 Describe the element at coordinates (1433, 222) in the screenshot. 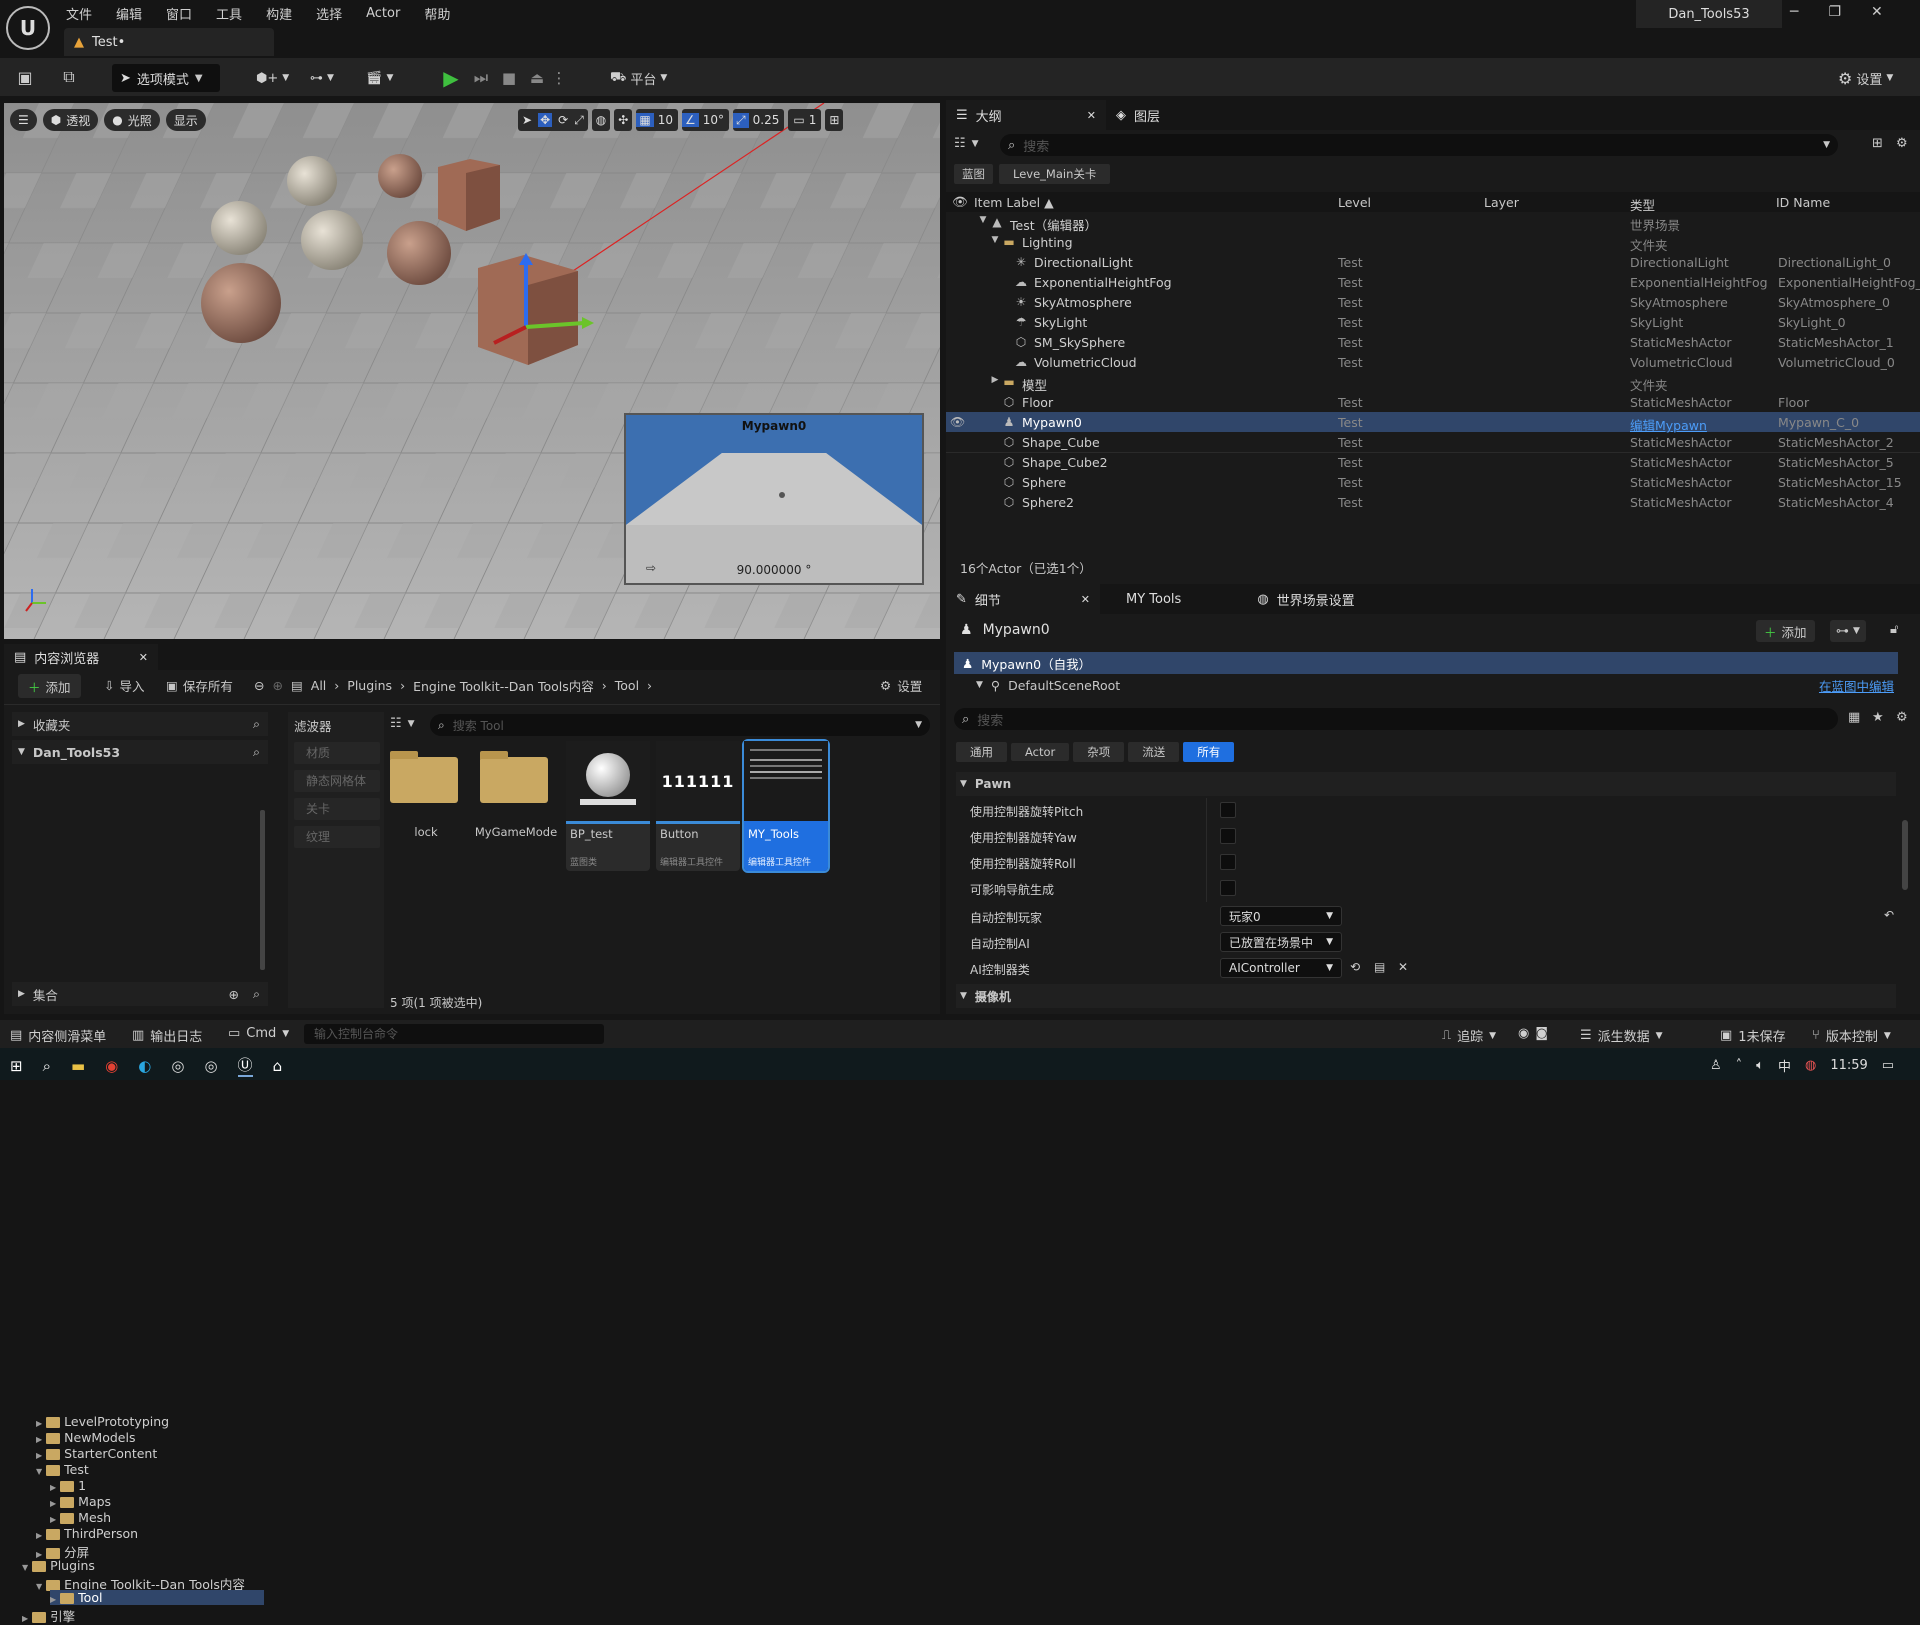

I see `outliner-row: ▼ ▲ Test（编辑器） 世界场景` at that location.